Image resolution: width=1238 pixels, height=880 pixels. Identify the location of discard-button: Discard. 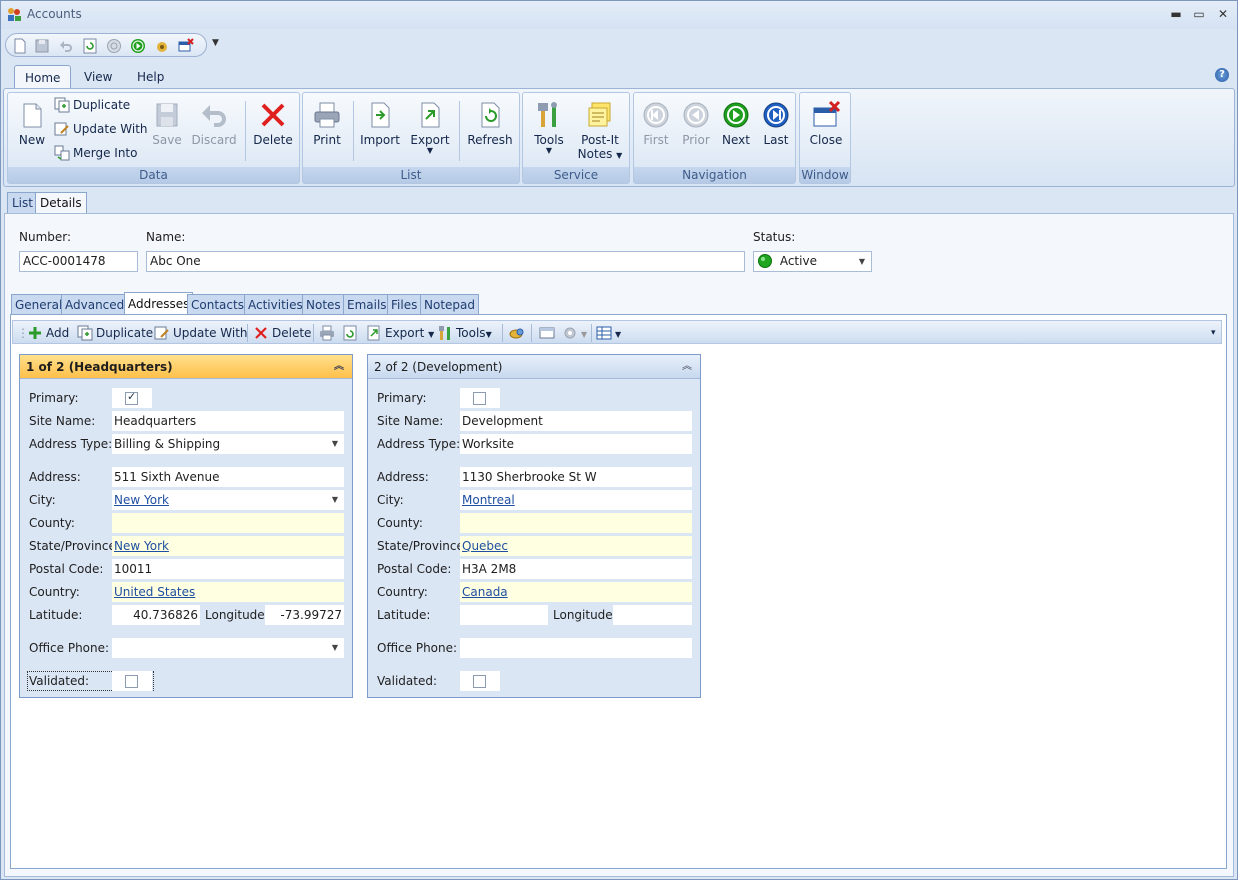
(214, 123).